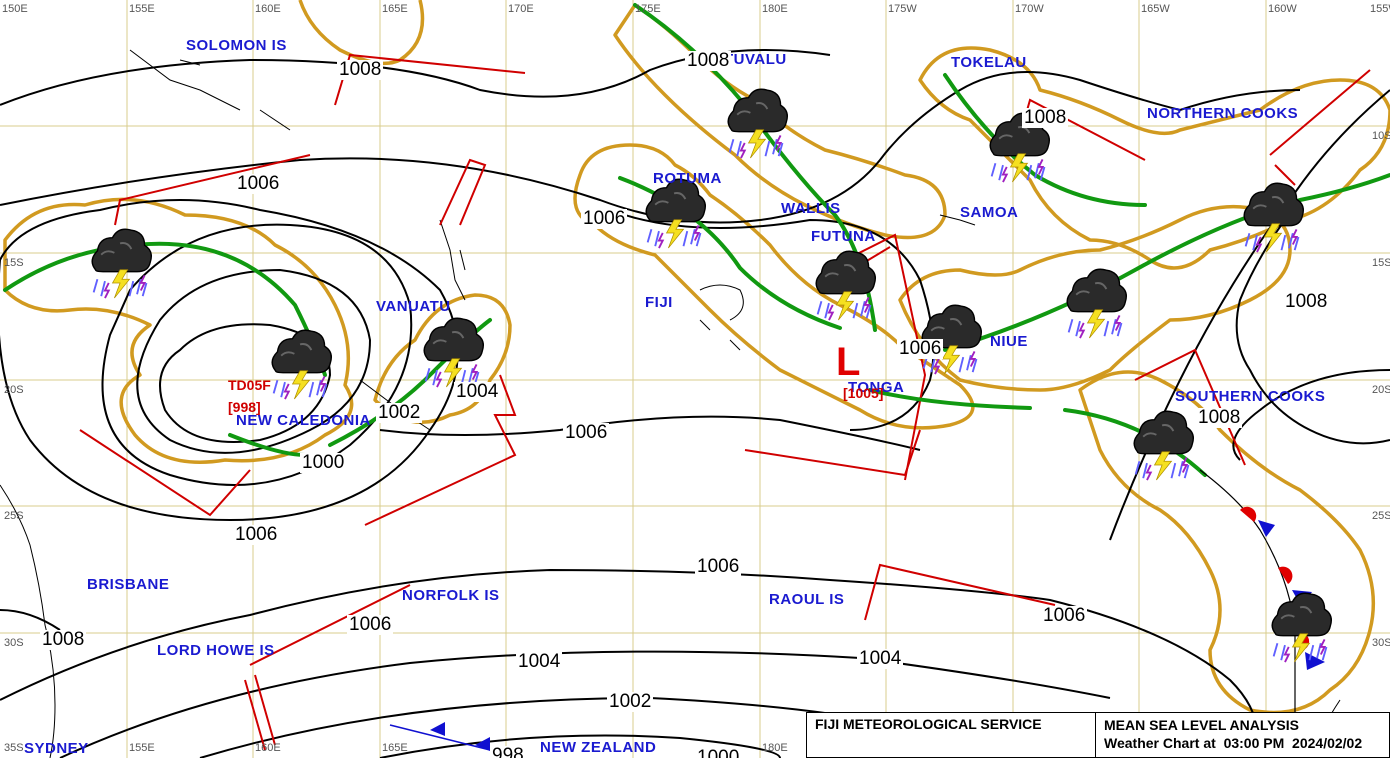 The height and width of the screenshot is (758, 1390). I want to click on lon-label: 170W, so click(1029, 9).